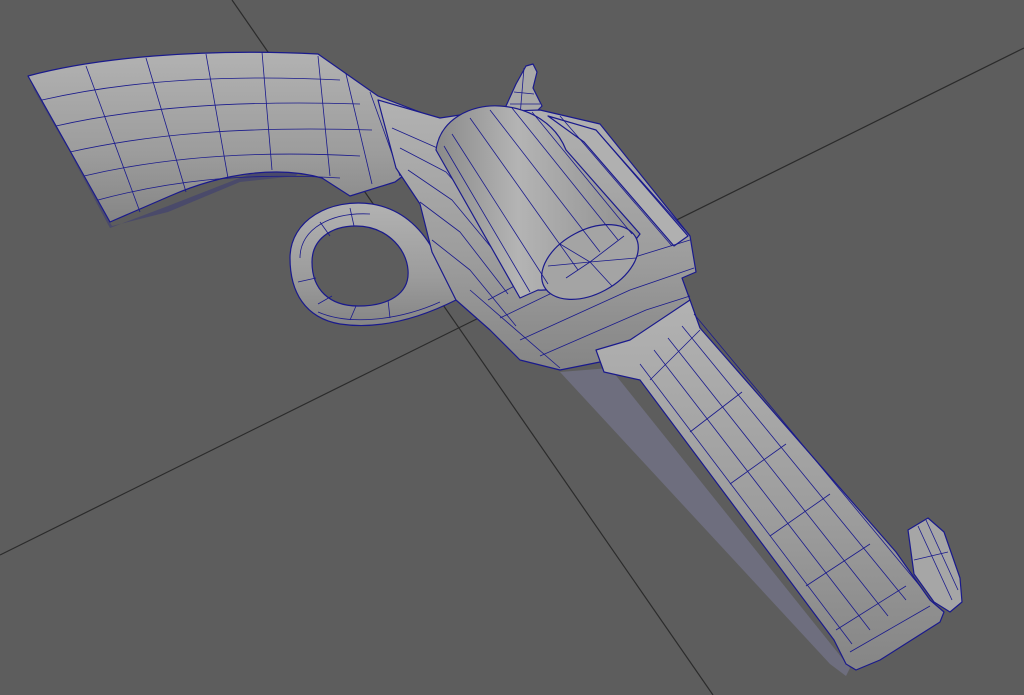 The height and width of the screenshot is (695, 1024). I want to click on grip, so click(234, 139).